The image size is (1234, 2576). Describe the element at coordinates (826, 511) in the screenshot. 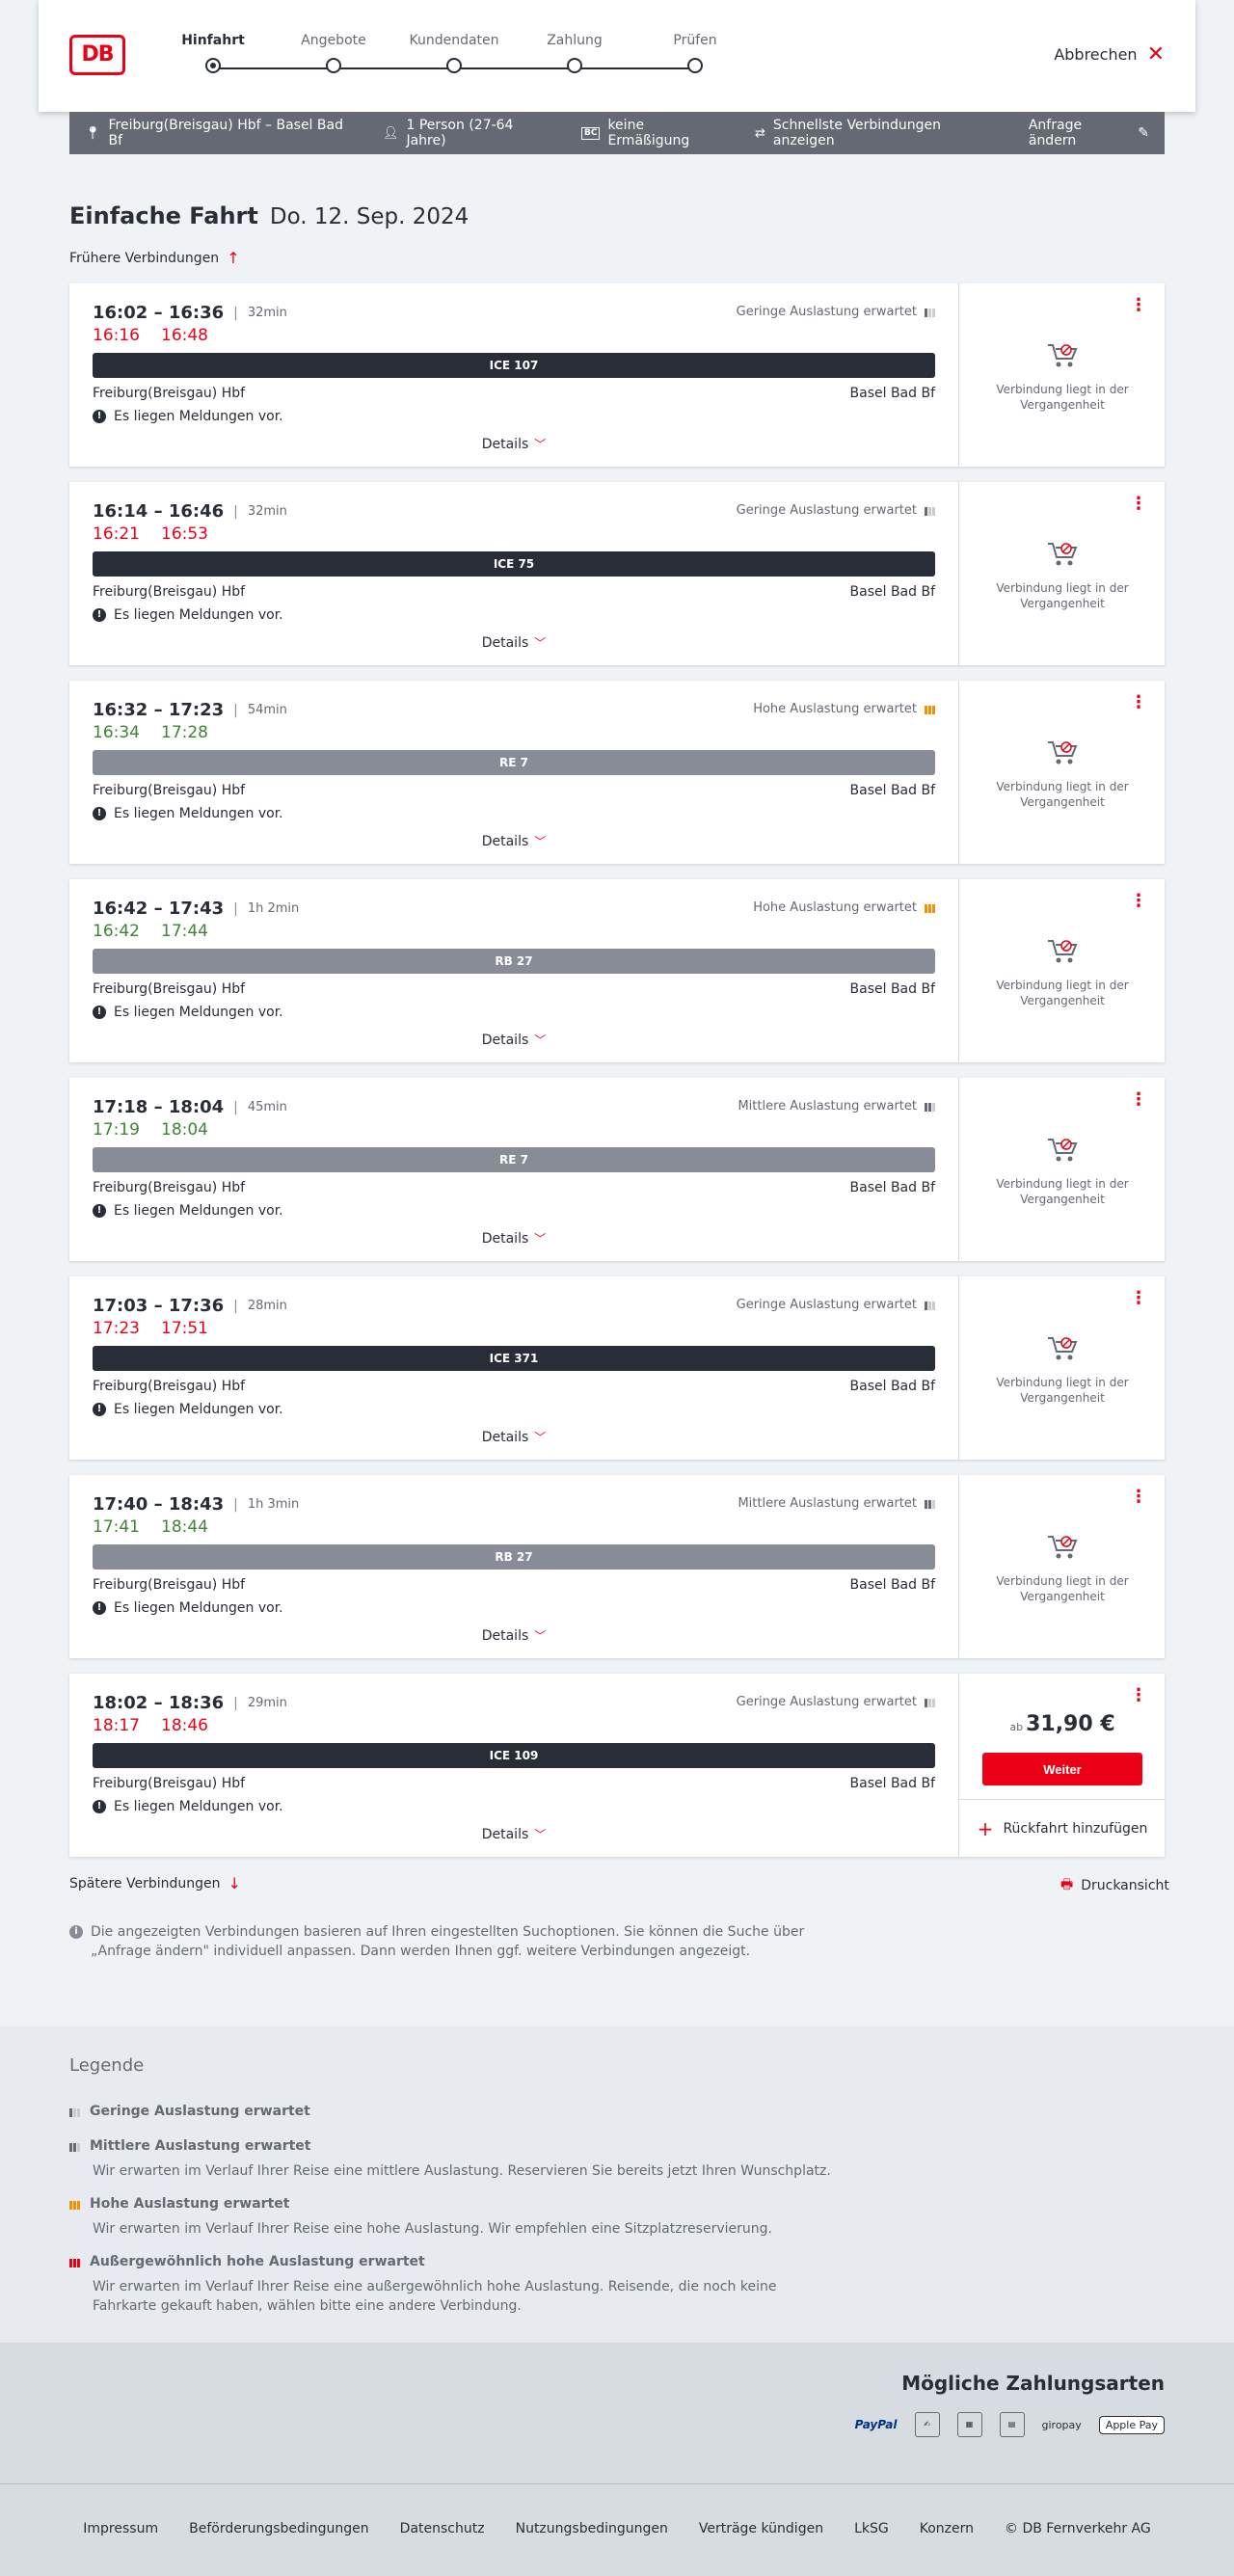

I see `occupancy-text: Geringe Auslastung erwartet` at that location.